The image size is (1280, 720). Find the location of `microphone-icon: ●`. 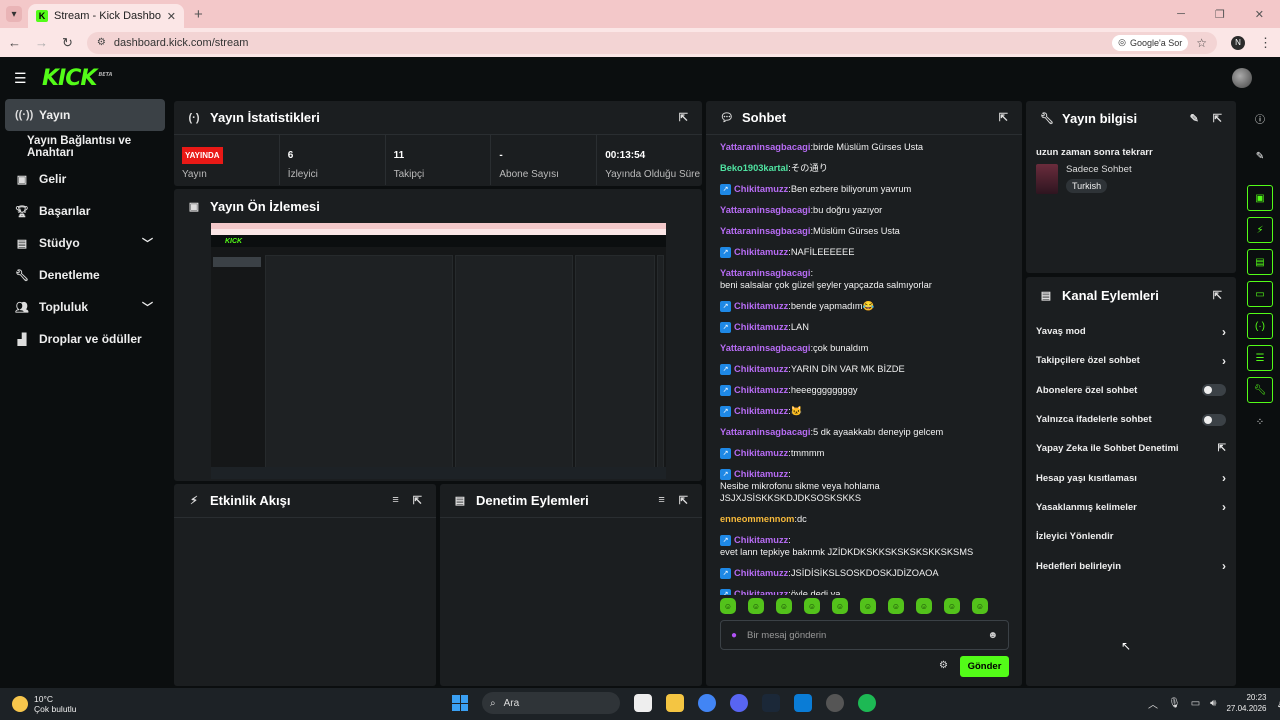

microphone-icon: ● is located at coordinates (734, 635).